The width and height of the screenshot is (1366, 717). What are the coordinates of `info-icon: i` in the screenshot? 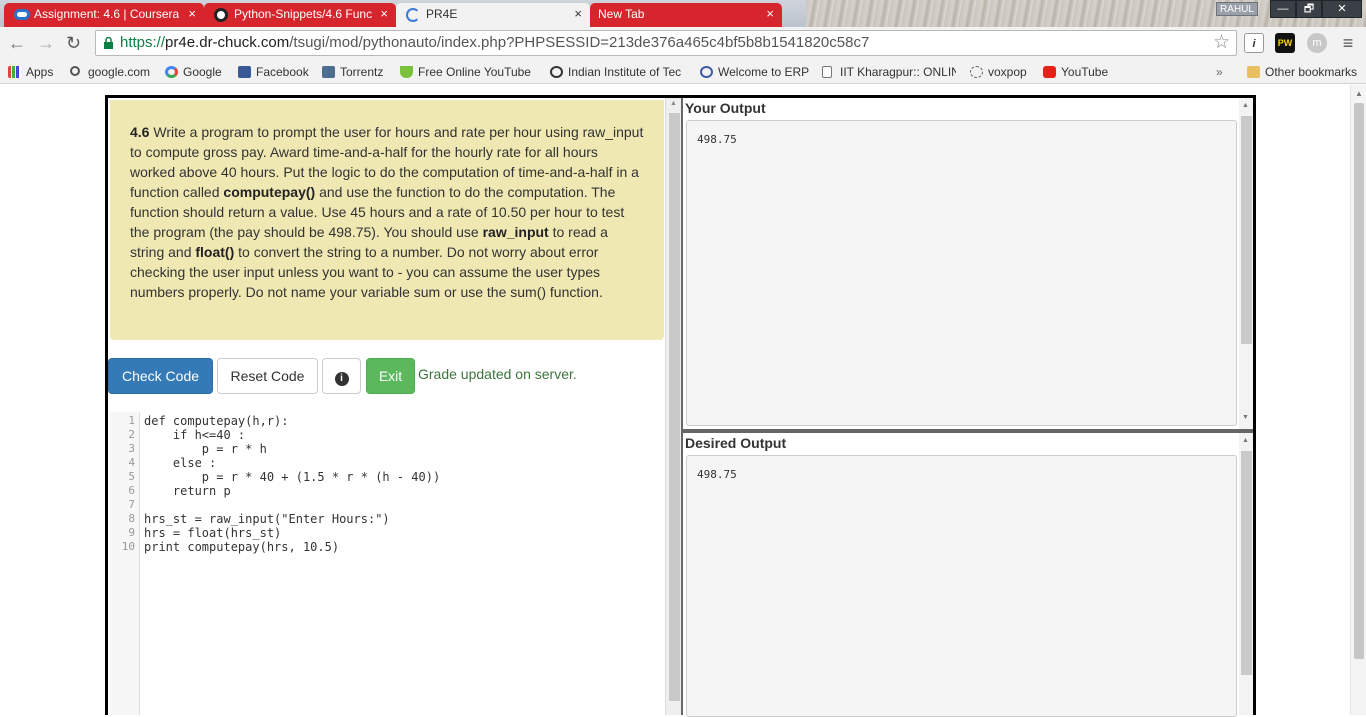 It's located at (341, 379).